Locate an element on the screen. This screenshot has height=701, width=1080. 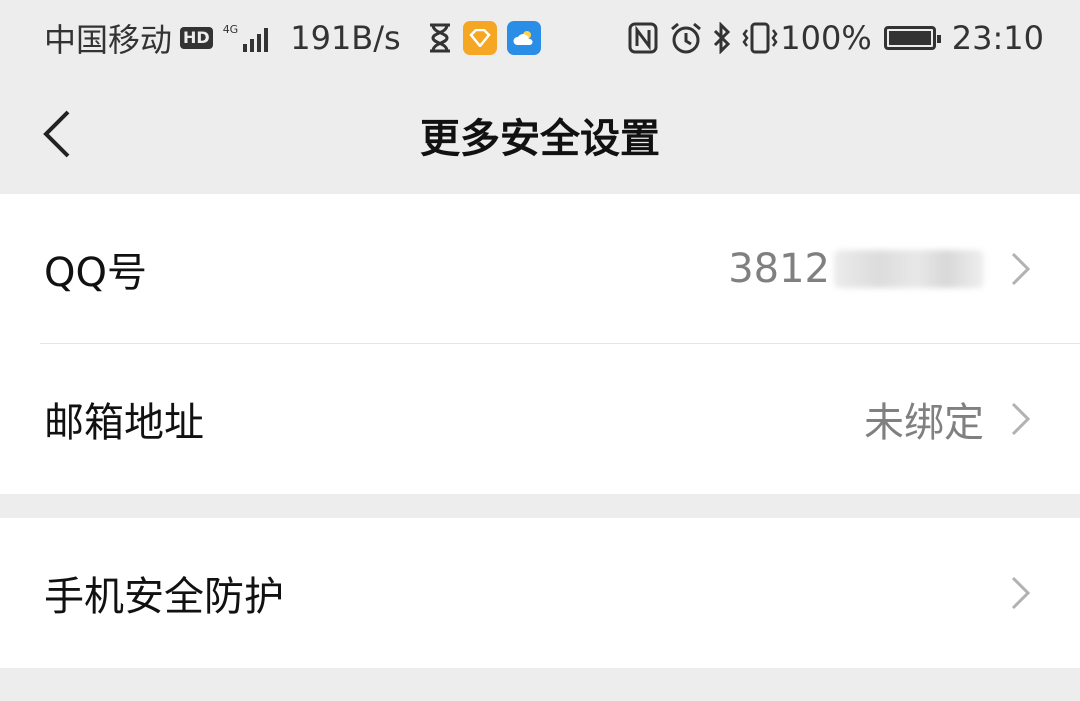
weather-icon is located at coordinates (523, 38).